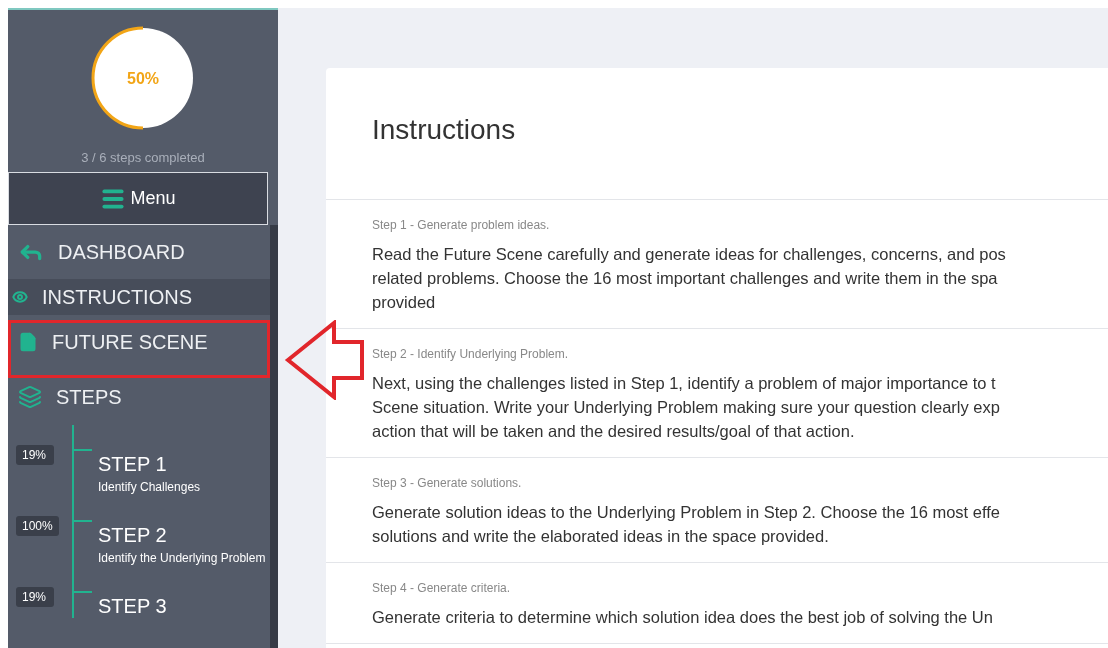  Describe the element at coordinates (182, 558) in the screenshot. I see `step-subtitle: Identify the Underlying Problem` at that location.